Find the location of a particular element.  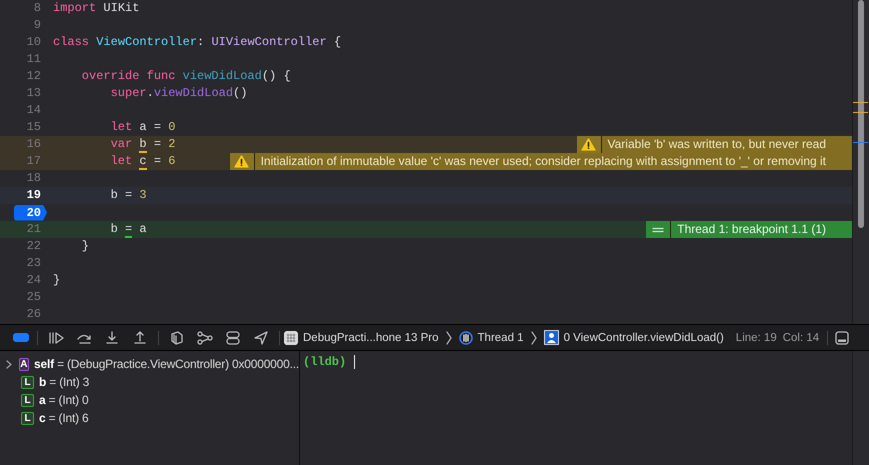

stack-frame-selector: 0 ViewController.viewDidLoad() is located at coordinates (644, 338).